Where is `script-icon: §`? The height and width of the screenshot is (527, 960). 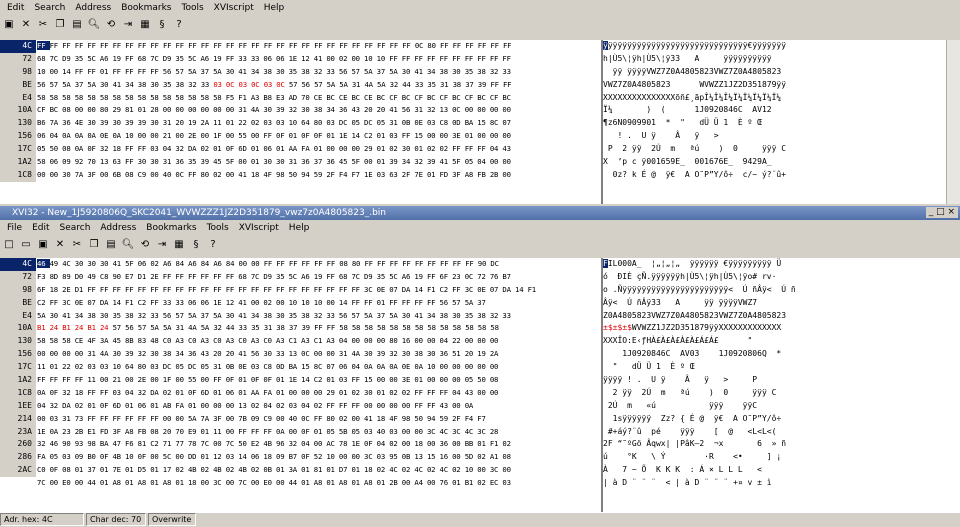
script-icon: § is located at coordinates (162, 25).